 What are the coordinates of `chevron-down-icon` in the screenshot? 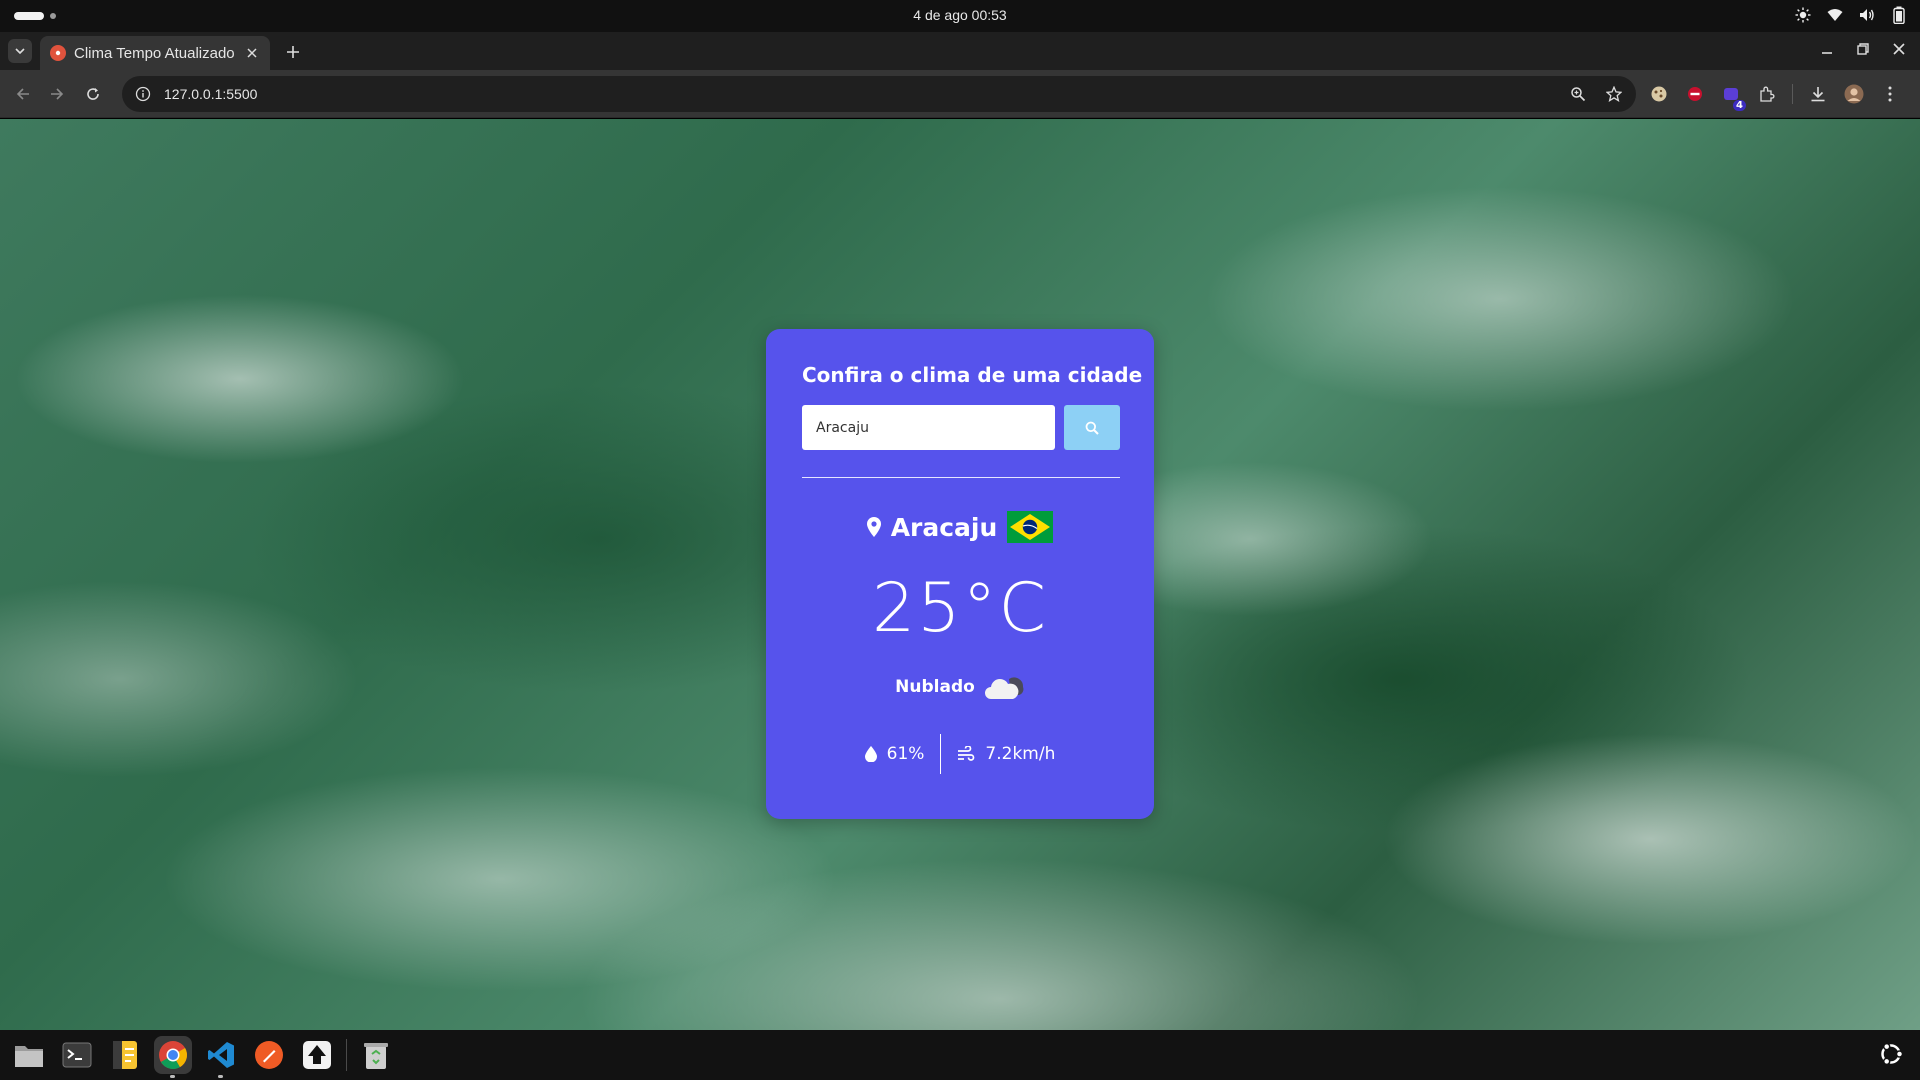 It's located at (20, 51).